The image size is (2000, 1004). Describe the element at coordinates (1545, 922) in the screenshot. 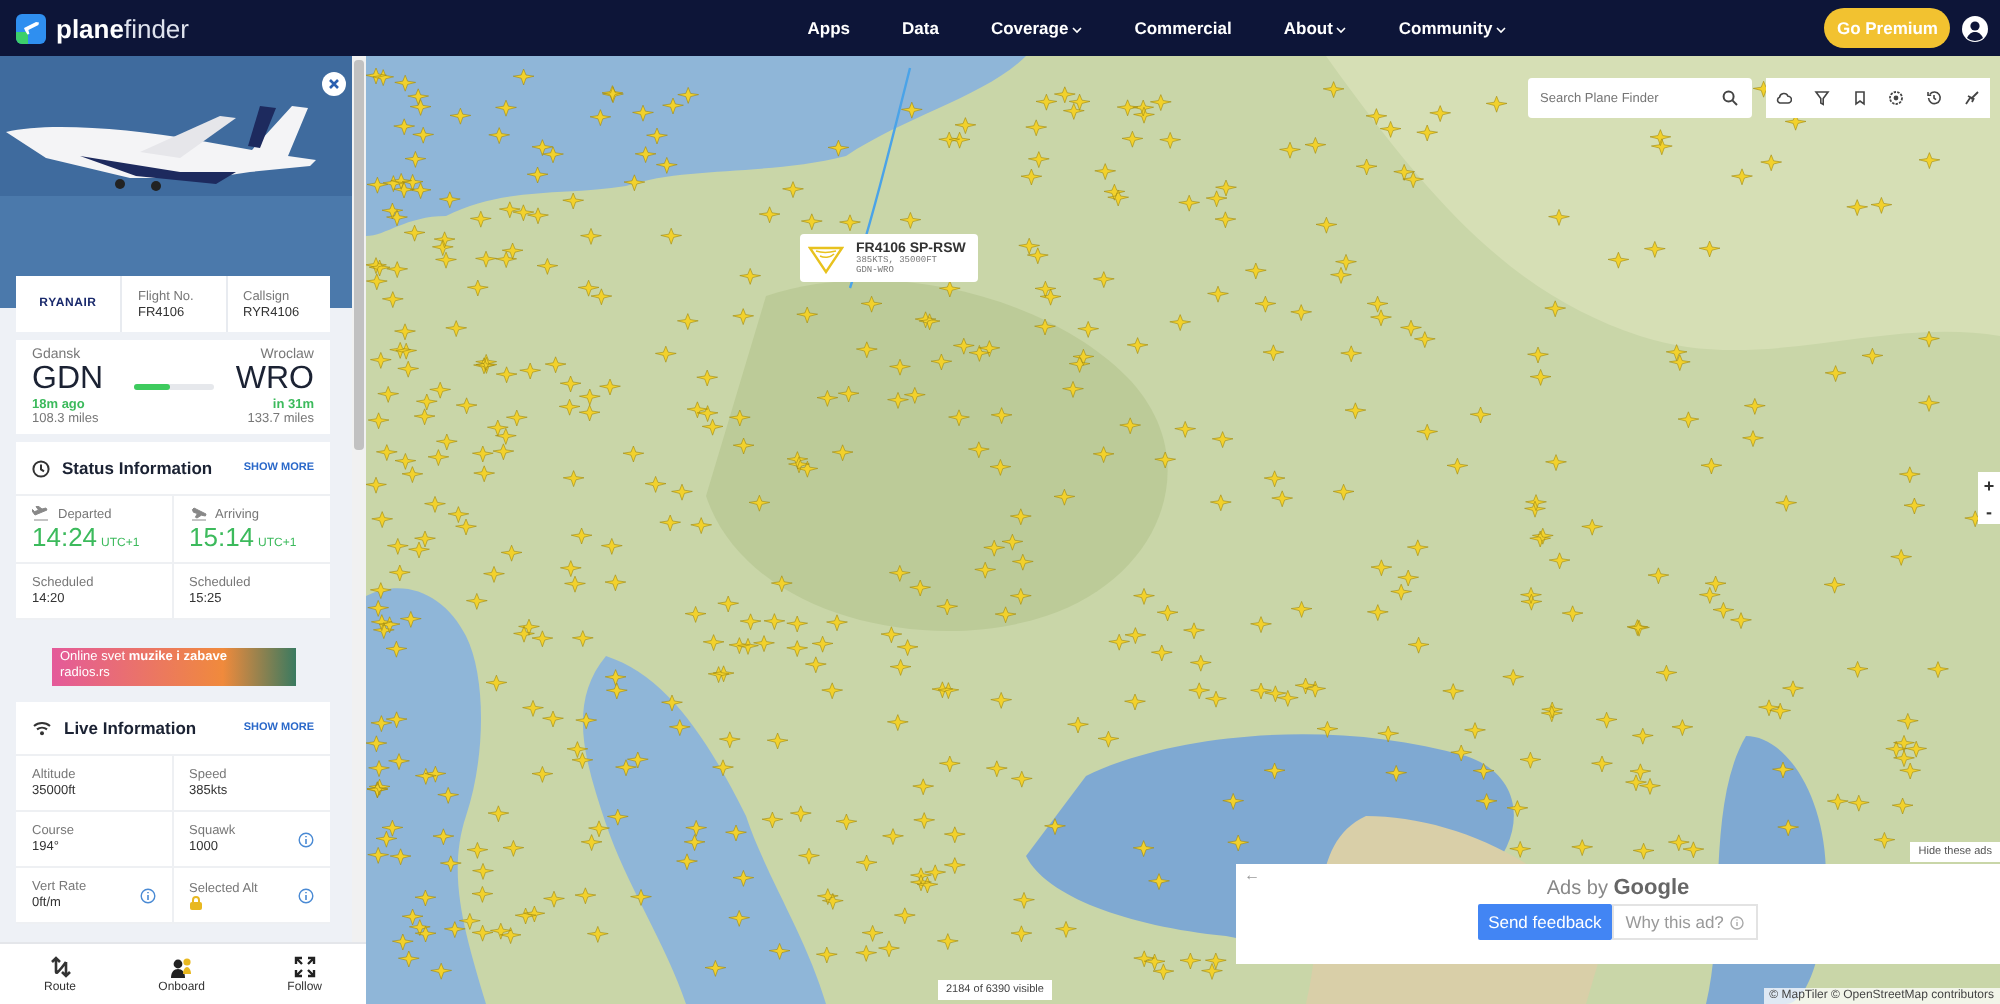

I see `feedback-button: Send feedback` at that location.